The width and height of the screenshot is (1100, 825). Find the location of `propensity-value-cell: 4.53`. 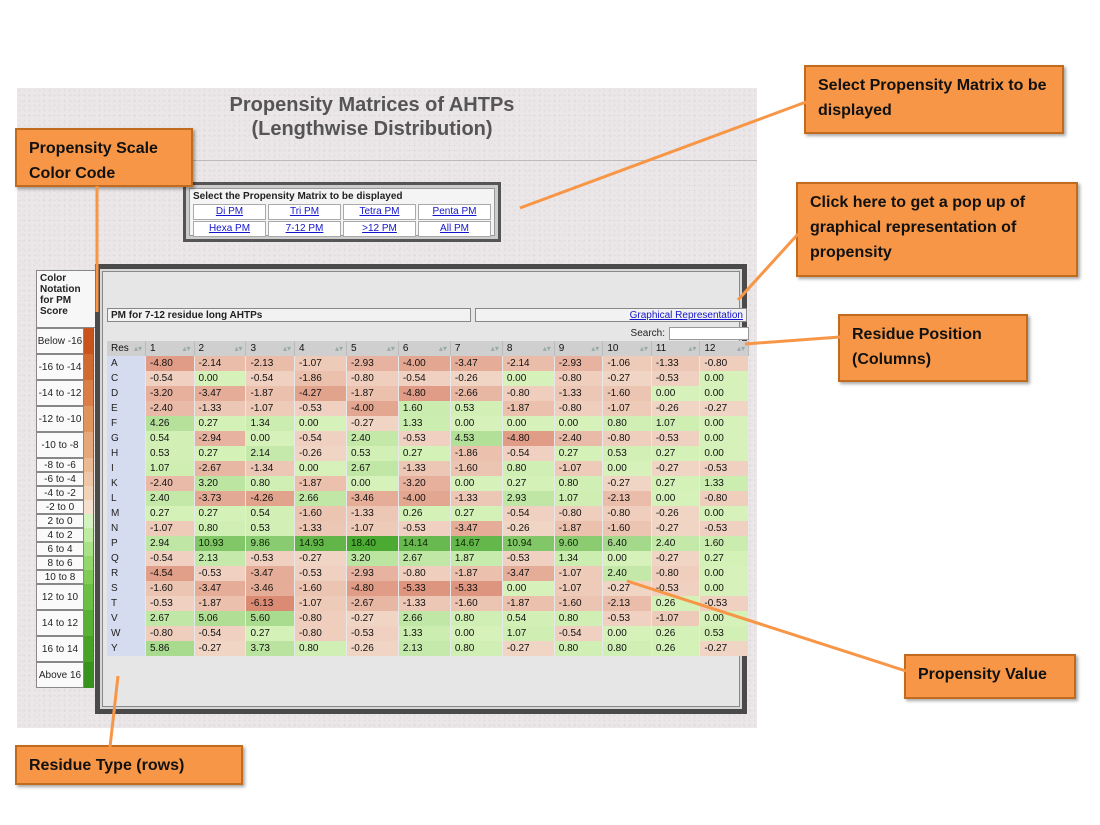

propensity-value-cell: 4.53 is located at coordinates (476, 438).